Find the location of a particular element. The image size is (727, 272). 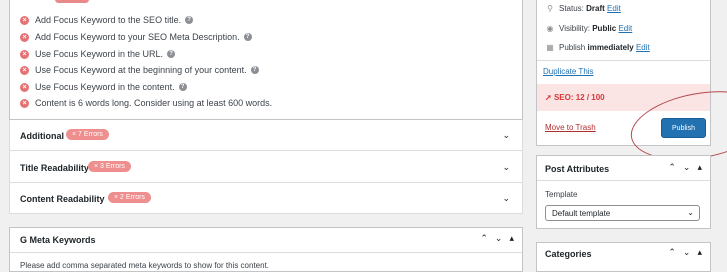

meta-keywords-title: G Meta Keywords is located at coordinates (58, 240).